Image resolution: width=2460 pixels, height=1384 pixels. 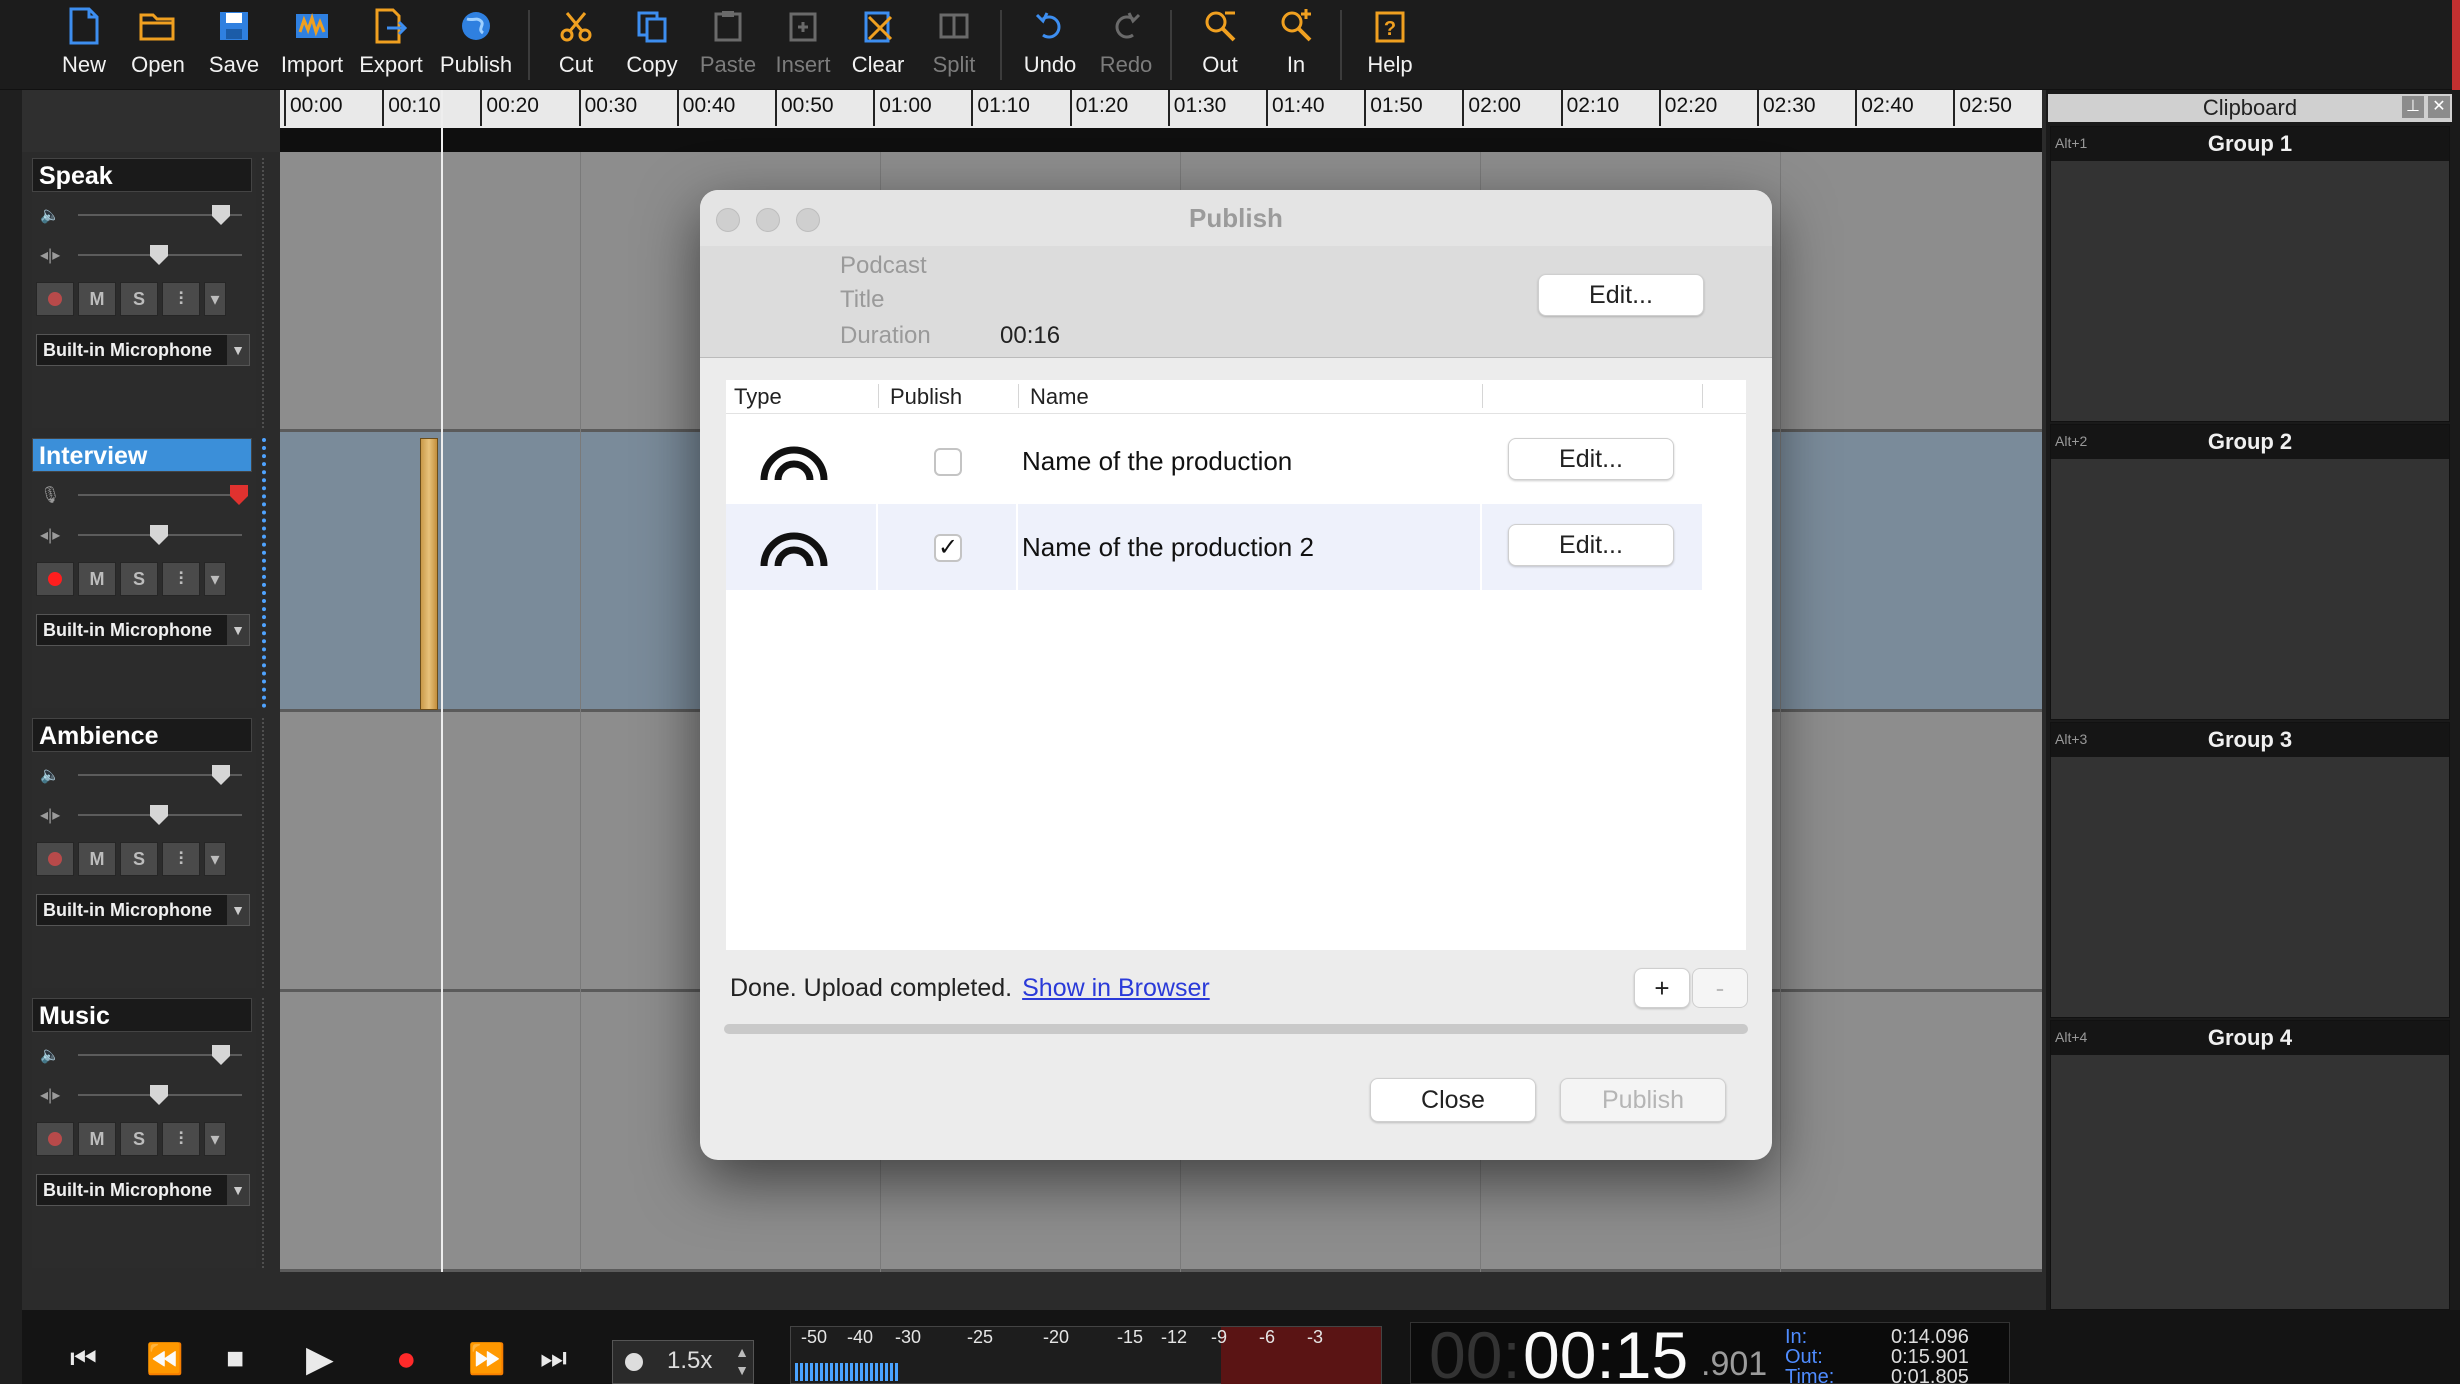 I want to click on add-target-button: +, so click(x=1662, y=988).